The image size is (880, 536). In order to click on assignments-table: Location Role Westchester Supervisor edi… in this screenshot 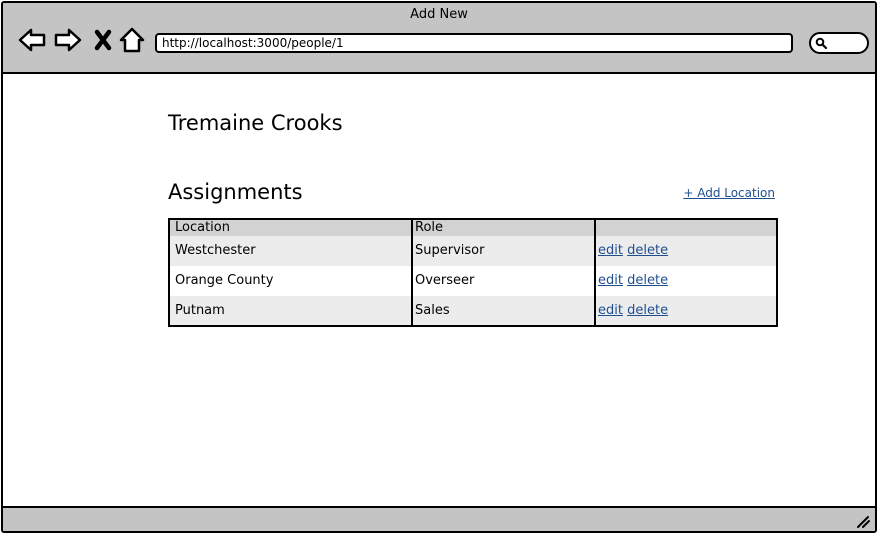, I will do `click(473, 272)`.